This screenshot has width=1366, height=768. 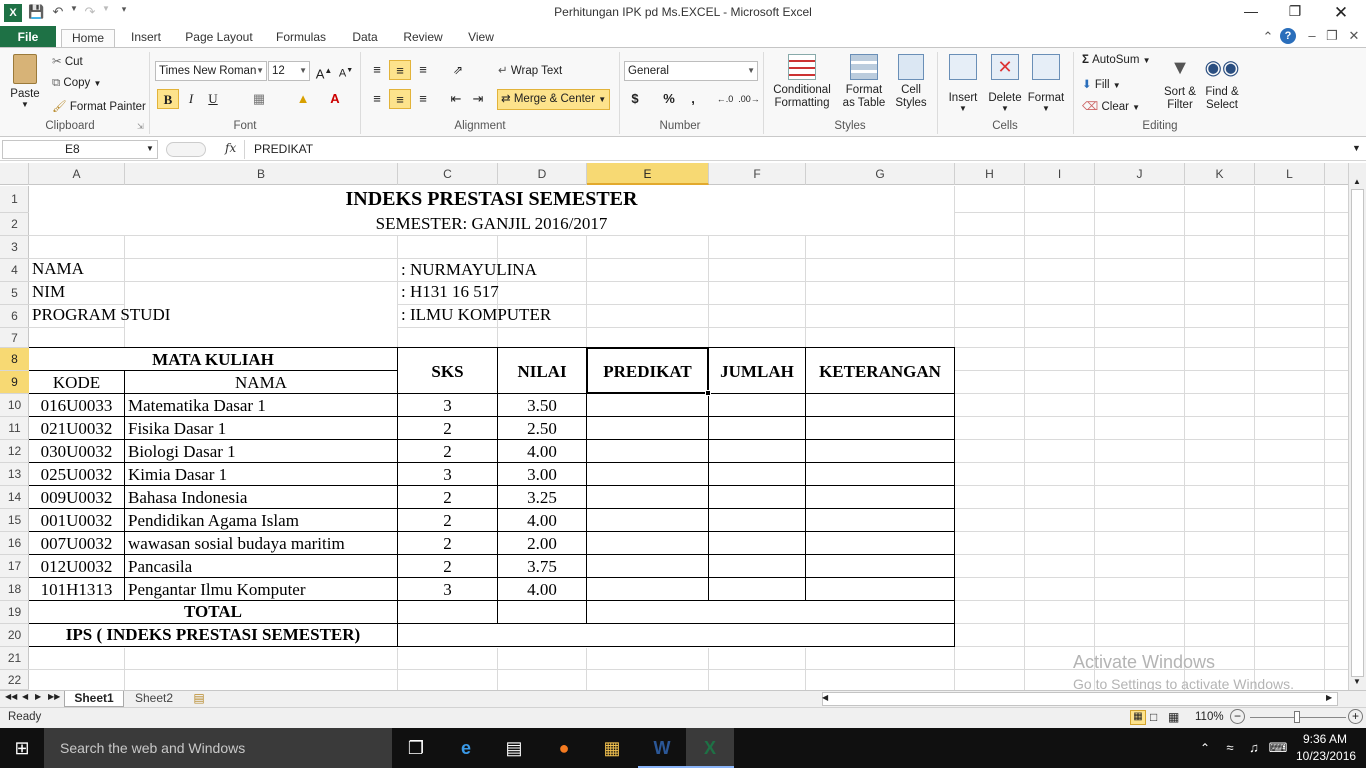 I want to click on font-name-combo: Times New Roman ▼, so click(x=211, y=71).